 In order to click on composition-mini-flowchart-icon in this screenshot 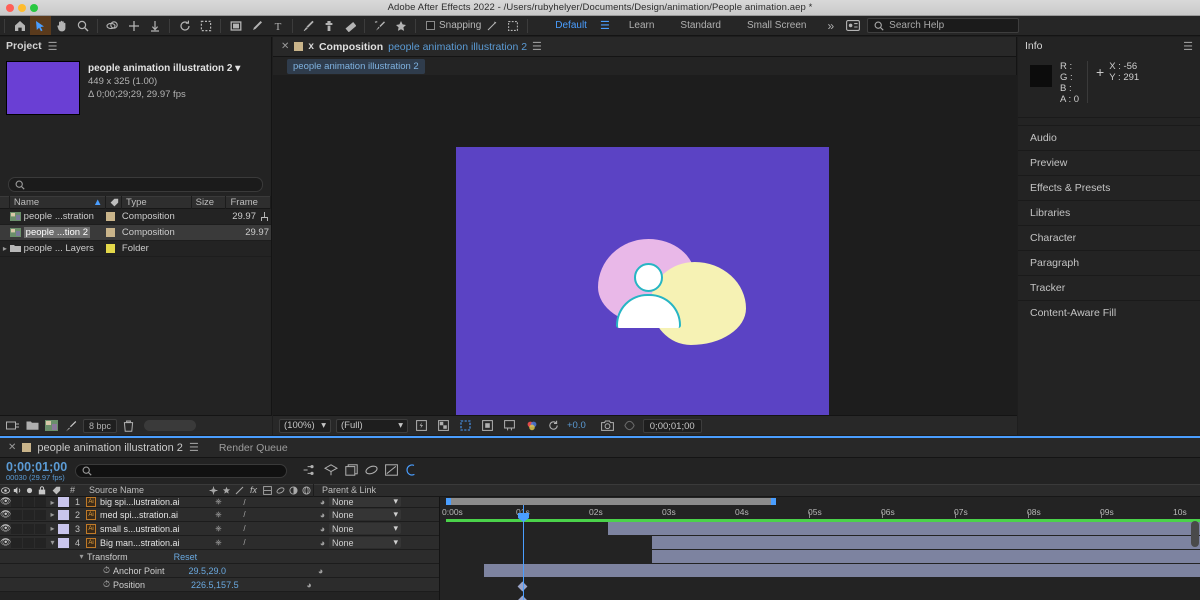, I will do `click(310, 471)`.